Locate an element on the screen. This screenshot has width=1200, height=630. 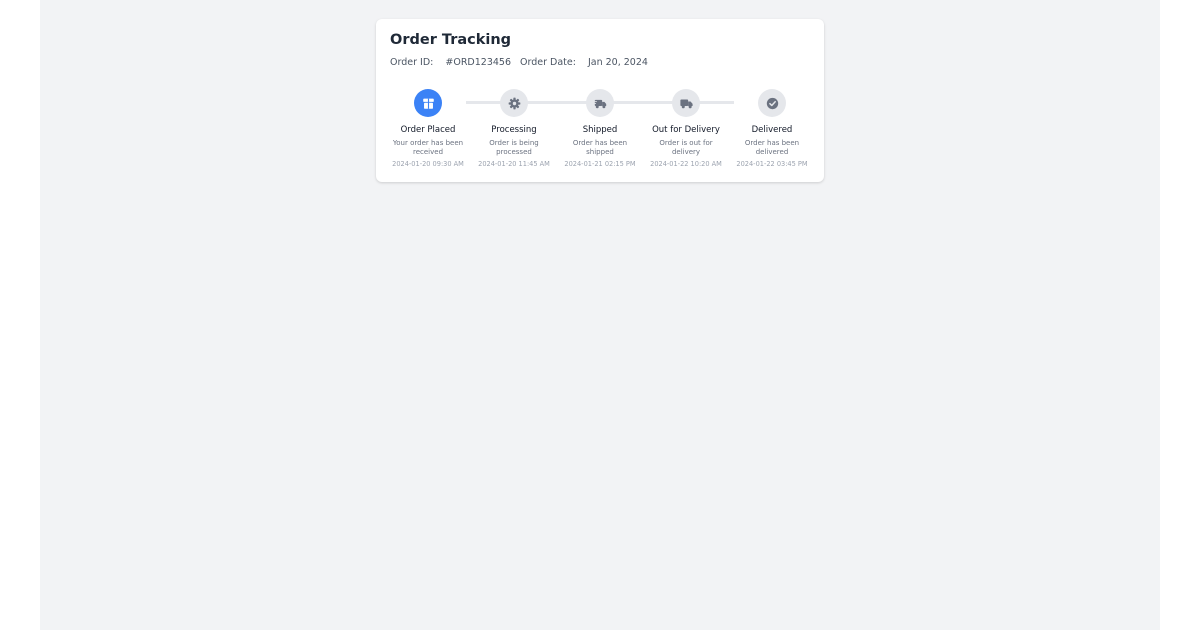
step-title: Delivered is located at coordinates (772, 130).